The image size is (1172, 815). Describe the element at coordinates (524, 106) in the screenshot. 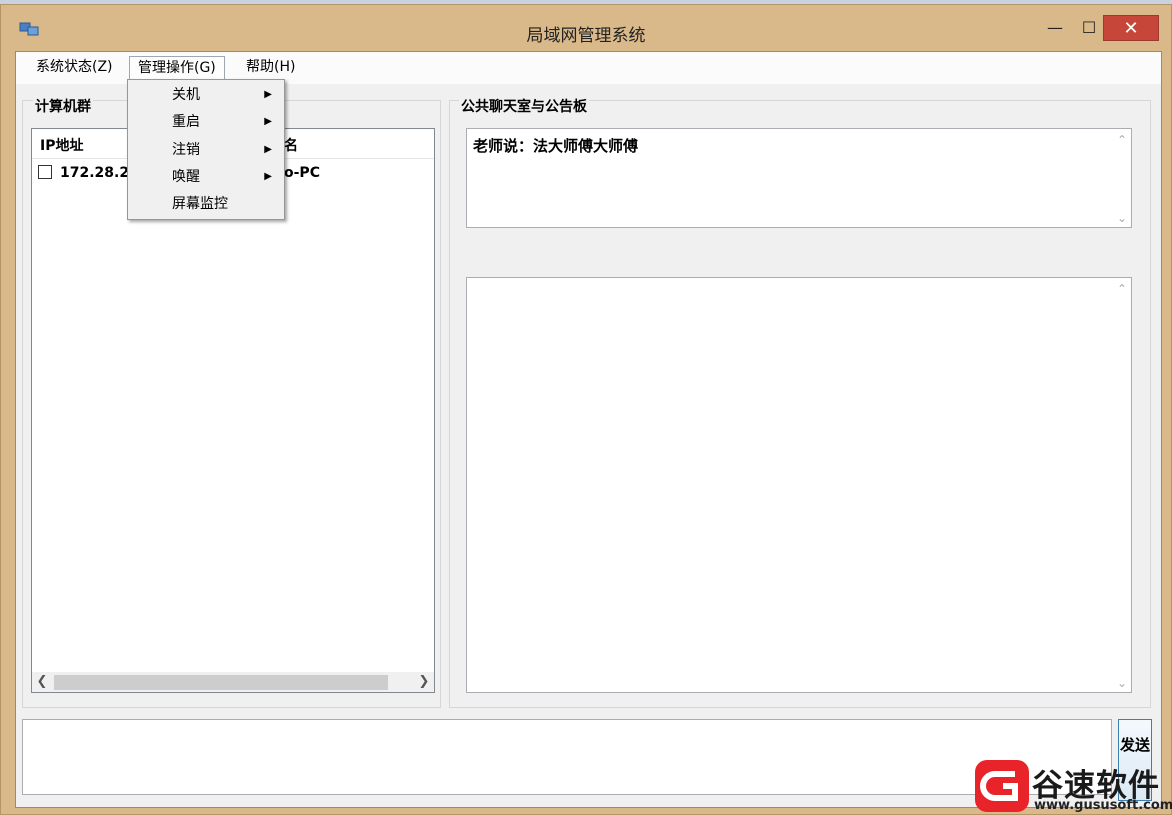

I see `chat-group-title: 公共聊天室与公告板` at that location.